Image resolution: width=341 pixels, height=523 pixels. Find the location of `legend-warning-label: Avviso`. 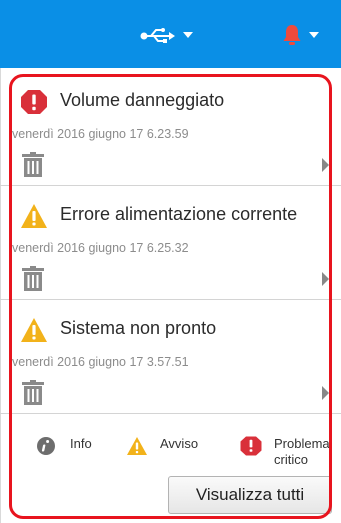

legend-warning-label: Avviso is located at coordinates (179, 443).